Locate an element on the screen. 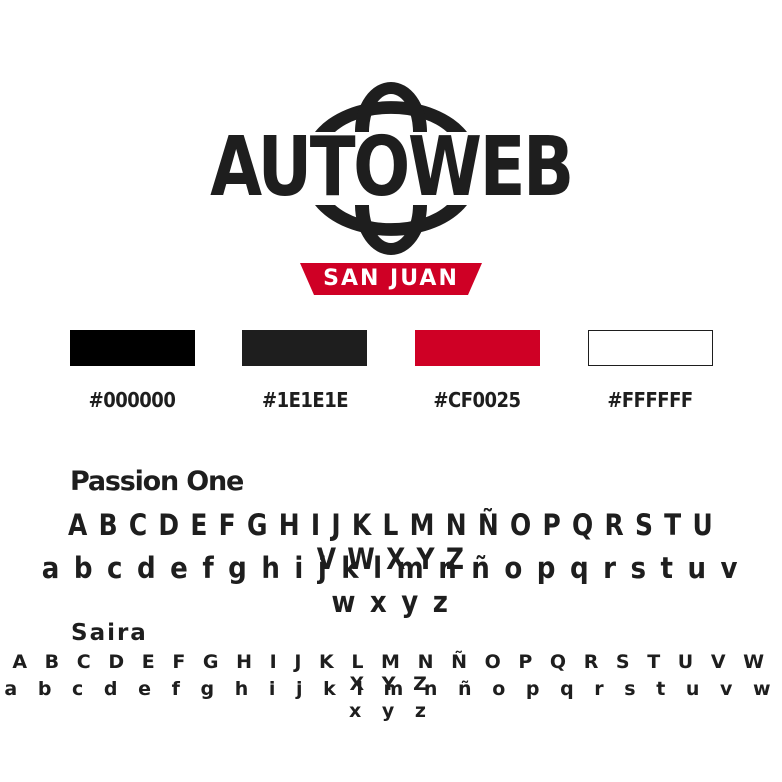 The height and width of the screenshot is (782, 782). swatch-label-dark-gray: #1E1E1E is located at coordinates (305, 400).